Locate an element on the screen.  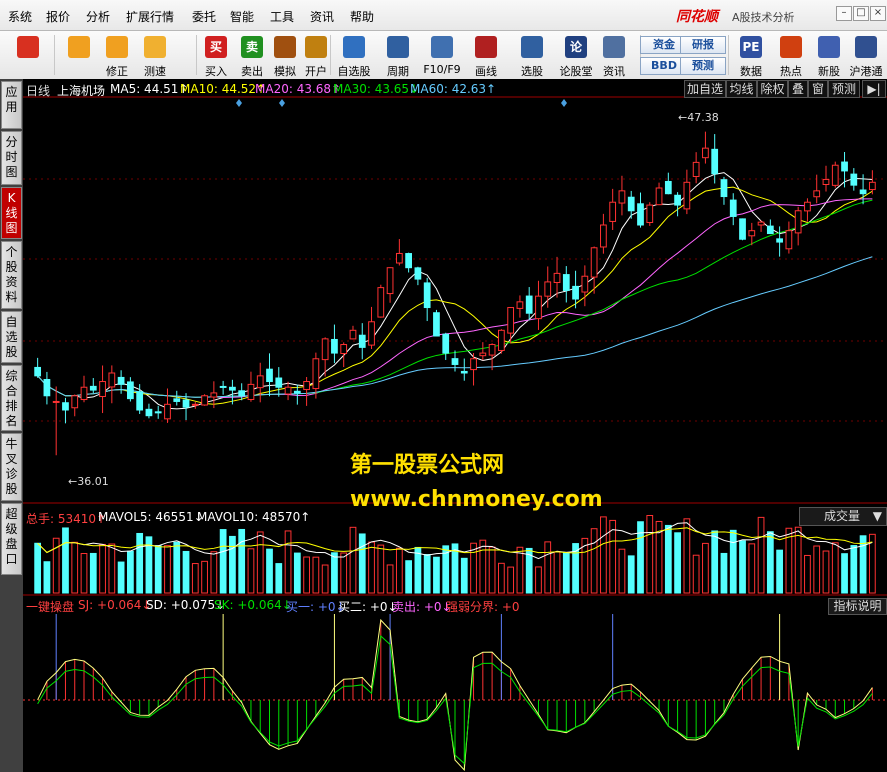
chart-option-button: 除权 is located at coordinates (772, 89).